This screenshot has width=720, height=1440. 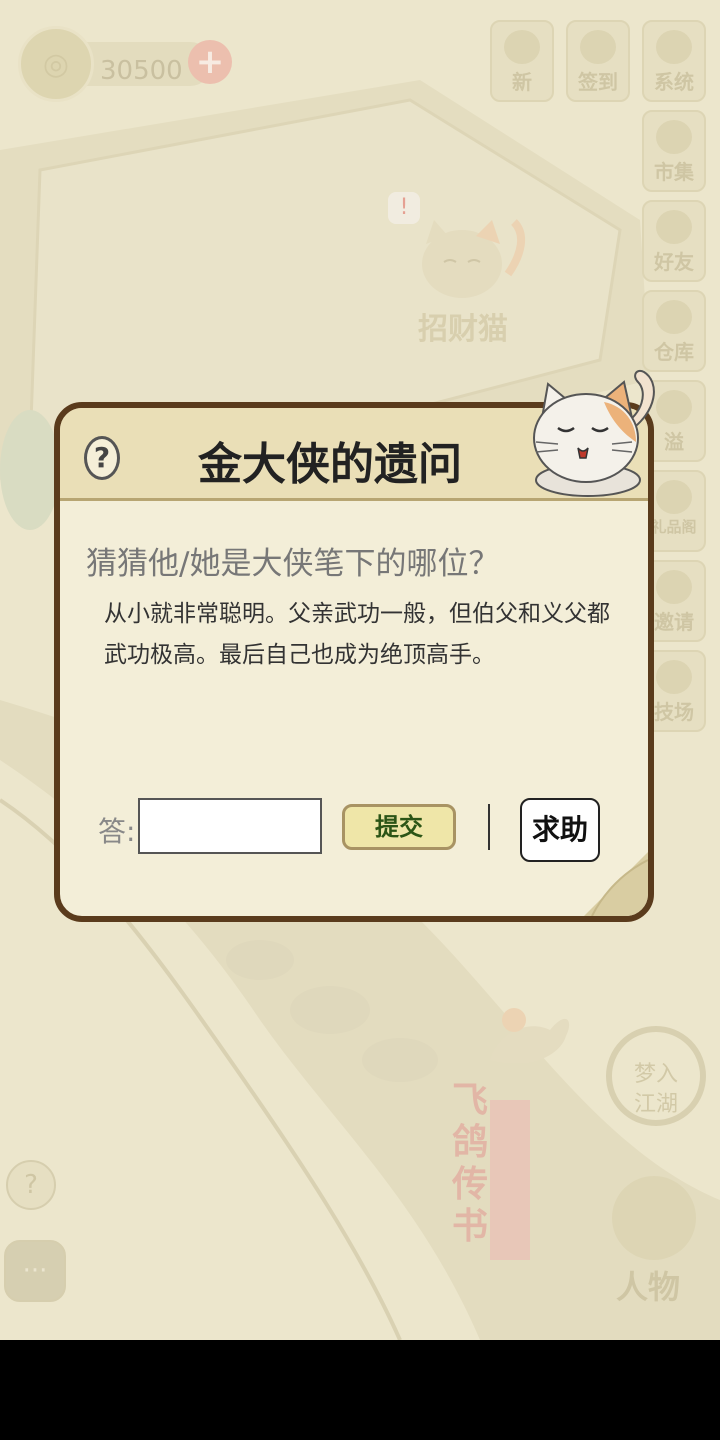 I want to click on lucky-cat-label: 招财猫, so click(x=463, y=329).